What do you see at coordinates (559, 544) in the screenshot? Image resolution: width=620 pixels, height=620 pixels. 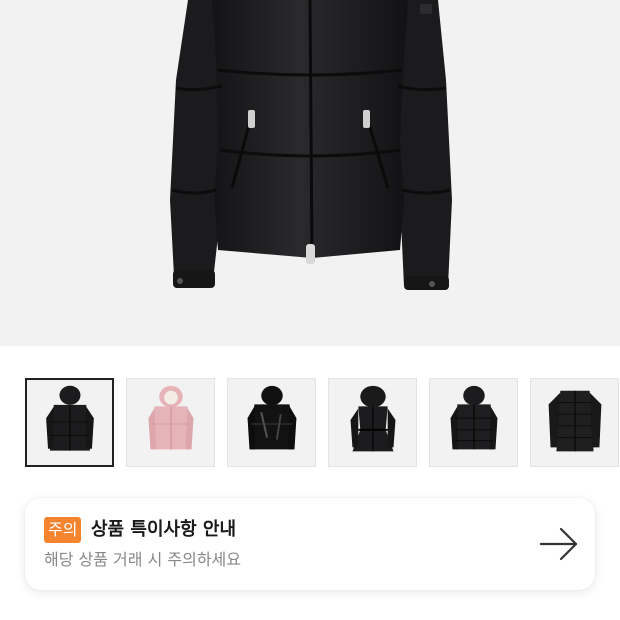 I see `arrow-right-icon` at bounding box center [559, 544].